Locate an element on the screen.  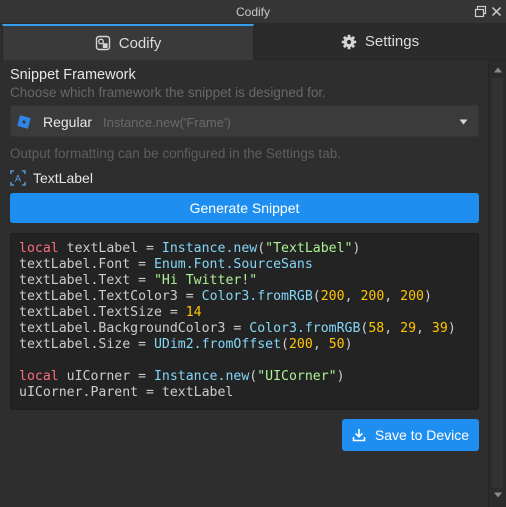
roblox-logo-icon is located at coordinates (24, 122).